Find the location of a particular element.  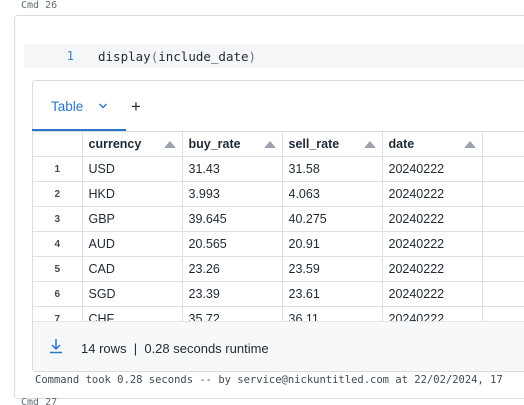

row-index: 5 is located at coordinates (58, 269).